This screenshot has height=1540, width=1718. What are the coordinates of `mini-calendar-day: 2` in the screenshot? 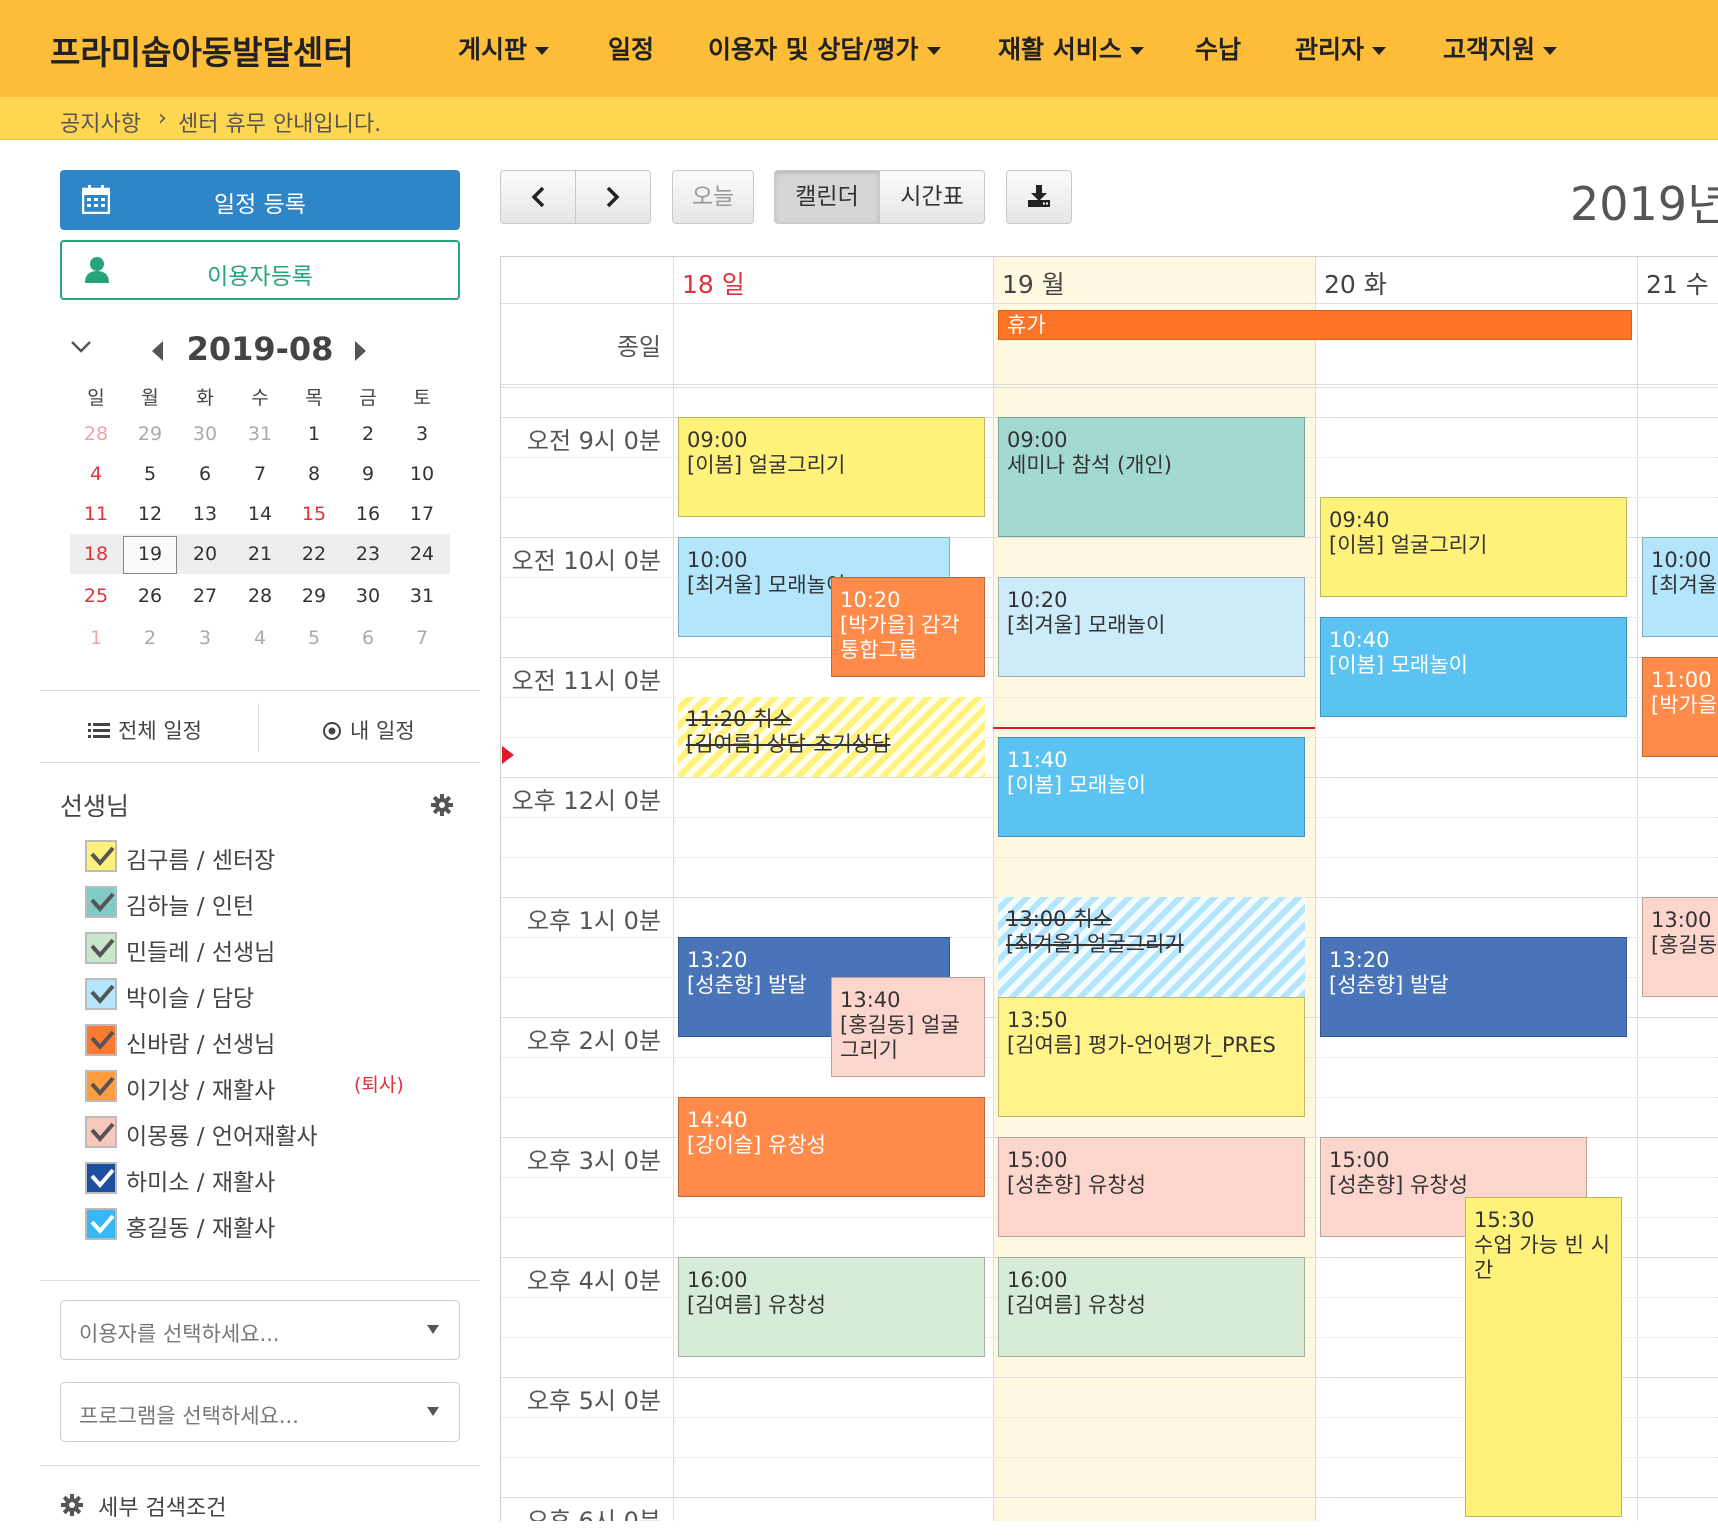 It's located at (368, 434).